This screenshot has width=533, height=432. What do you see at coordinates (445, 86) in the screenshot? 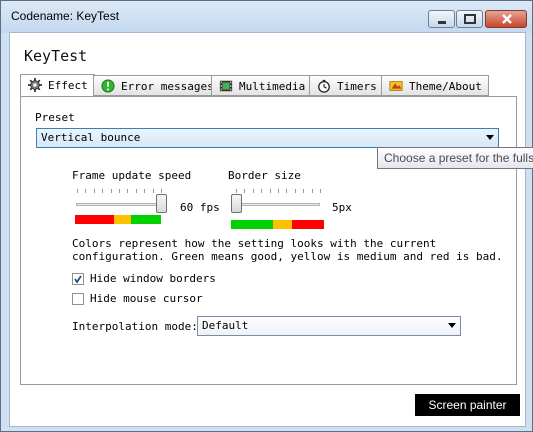
I see `tab-label: Theme/About` at bounding box center [445, 86].